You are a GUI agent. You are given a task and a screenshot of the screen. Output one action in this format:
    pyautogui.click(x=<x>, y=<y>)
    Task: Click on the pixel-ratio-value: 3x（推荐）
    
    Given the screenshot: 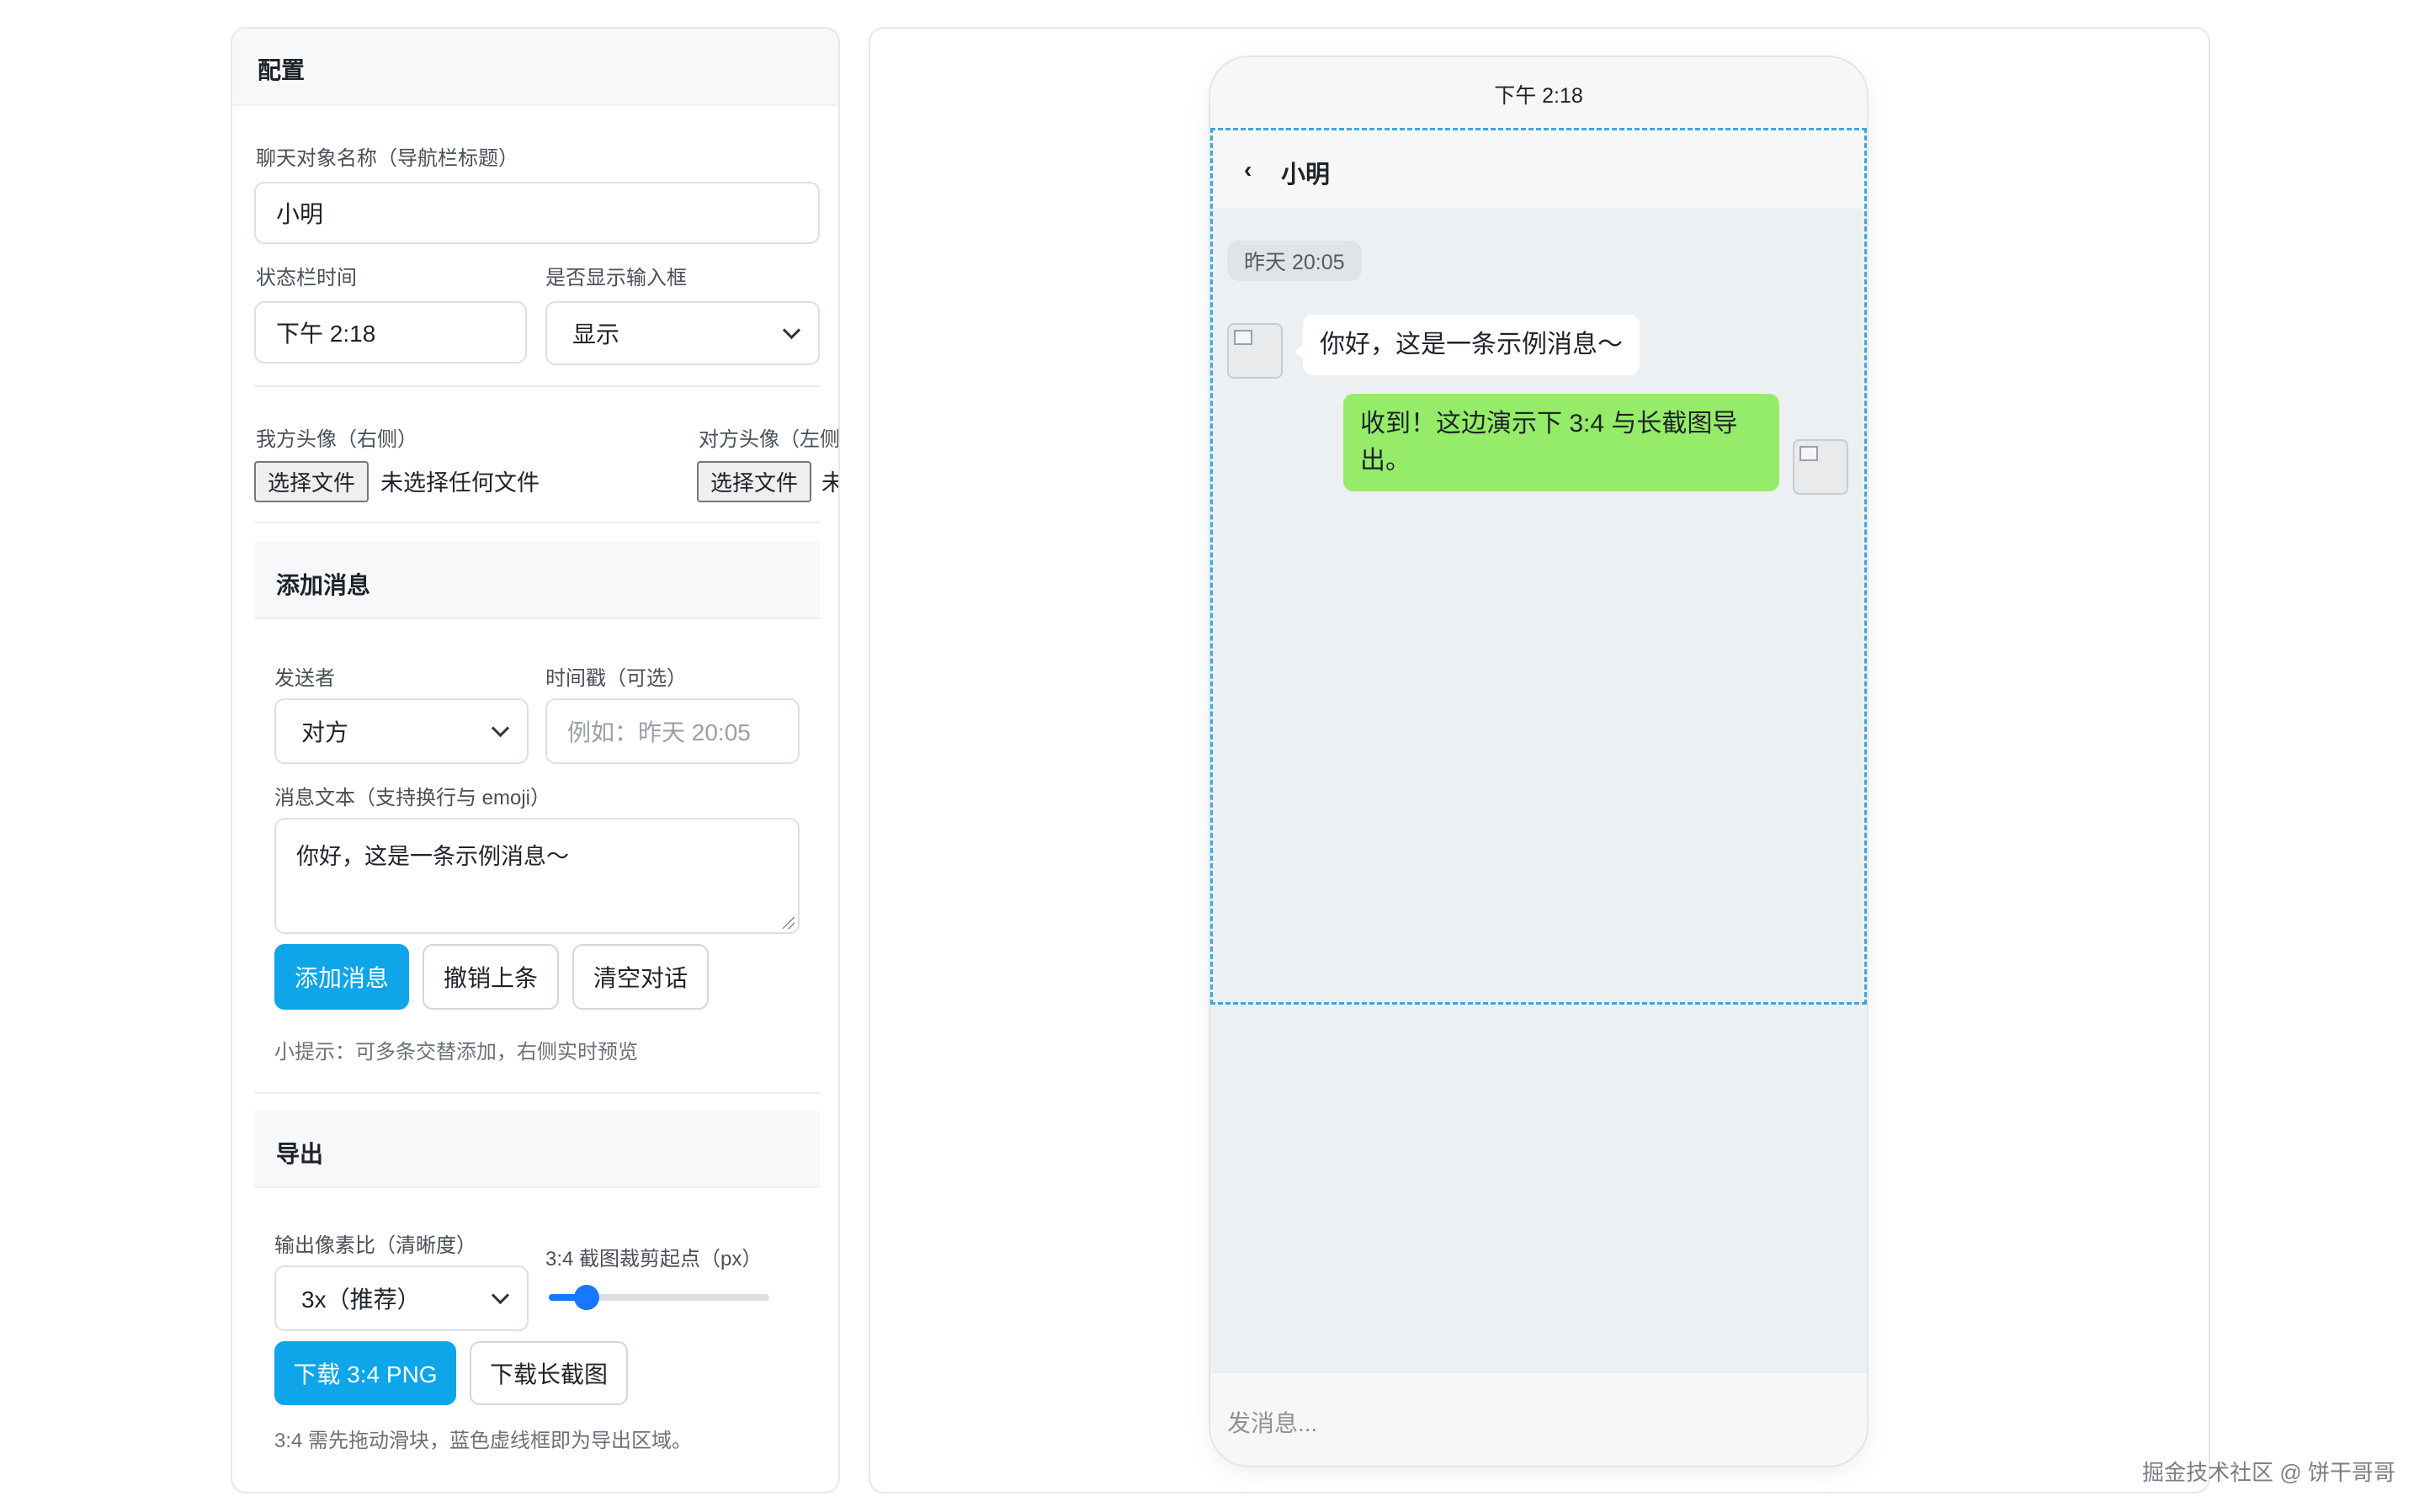 What is the action you would take?
    pyautogui.click(x=361, y=1300)
    